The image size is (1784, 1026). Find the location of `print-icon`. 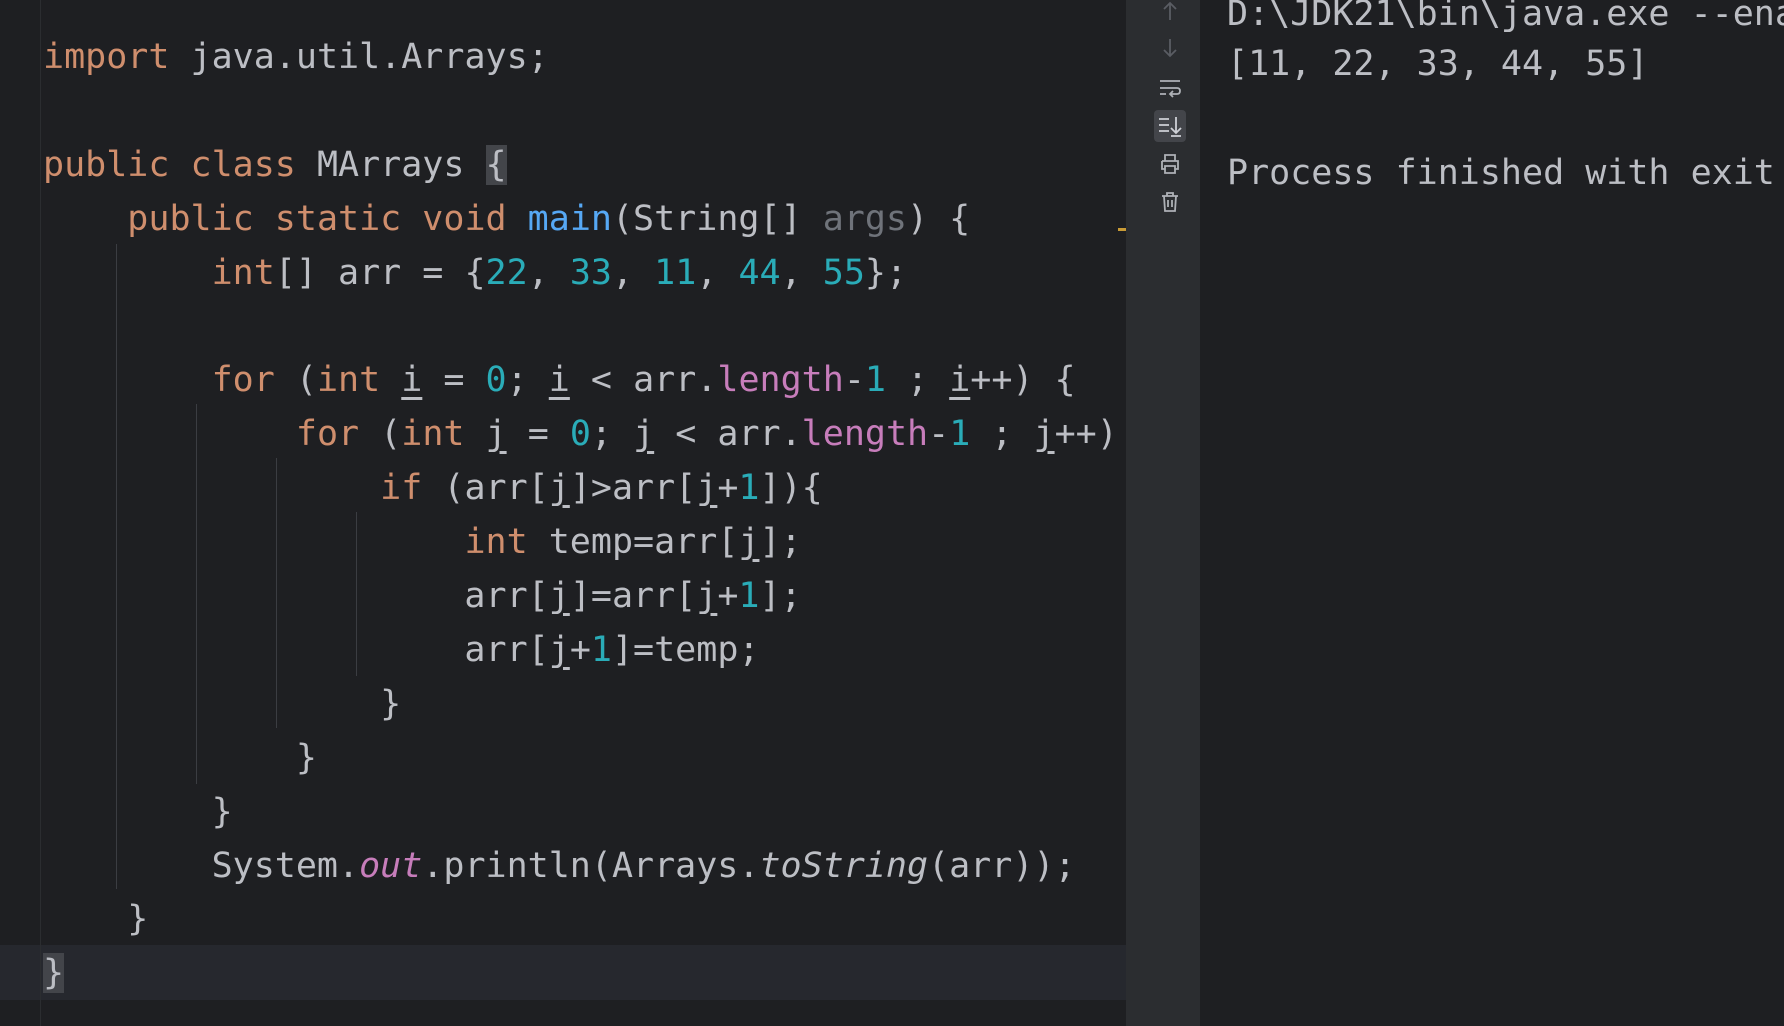

print-icon is located at coordinates (1170, 164).